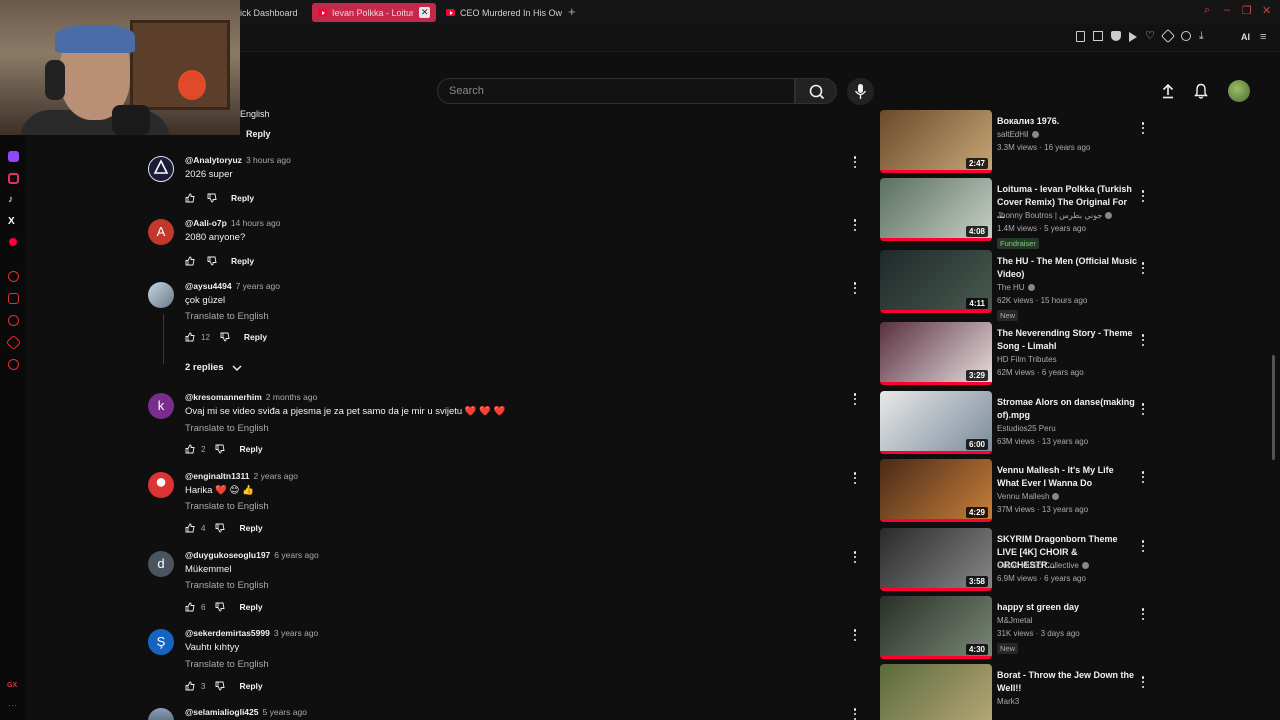 Image resolution: width=1280 pixels, height=720 pixels. I want to click on video-channel: M&Jmetal, so click(1015, 620).